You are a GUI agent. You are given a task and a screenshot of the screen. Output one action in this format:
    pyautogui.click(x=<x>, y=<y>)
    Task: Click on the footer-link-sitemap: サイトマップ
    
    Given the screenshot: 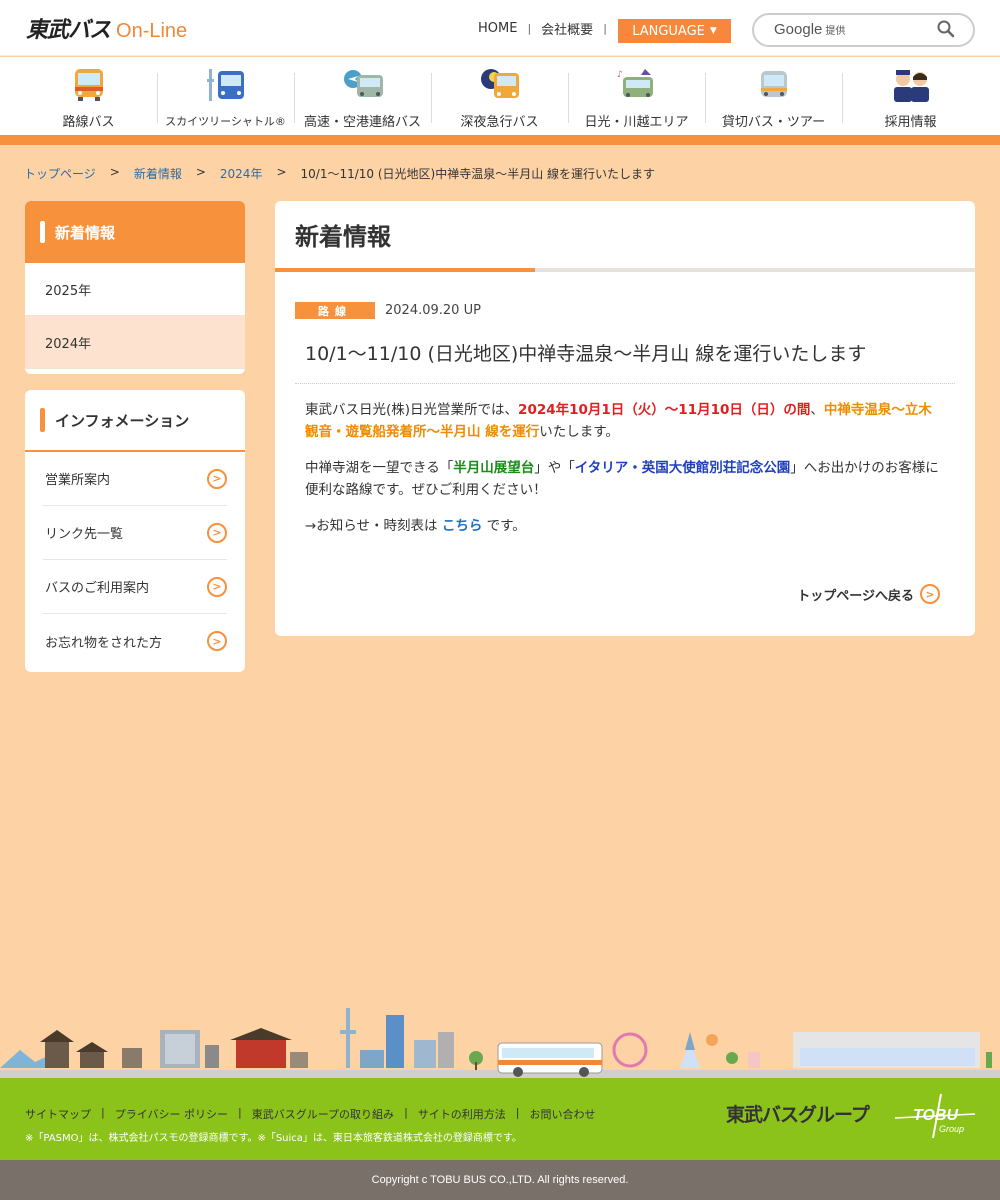 What is the action you would take?
    pyautogui.click(x=58, y=1114)
    